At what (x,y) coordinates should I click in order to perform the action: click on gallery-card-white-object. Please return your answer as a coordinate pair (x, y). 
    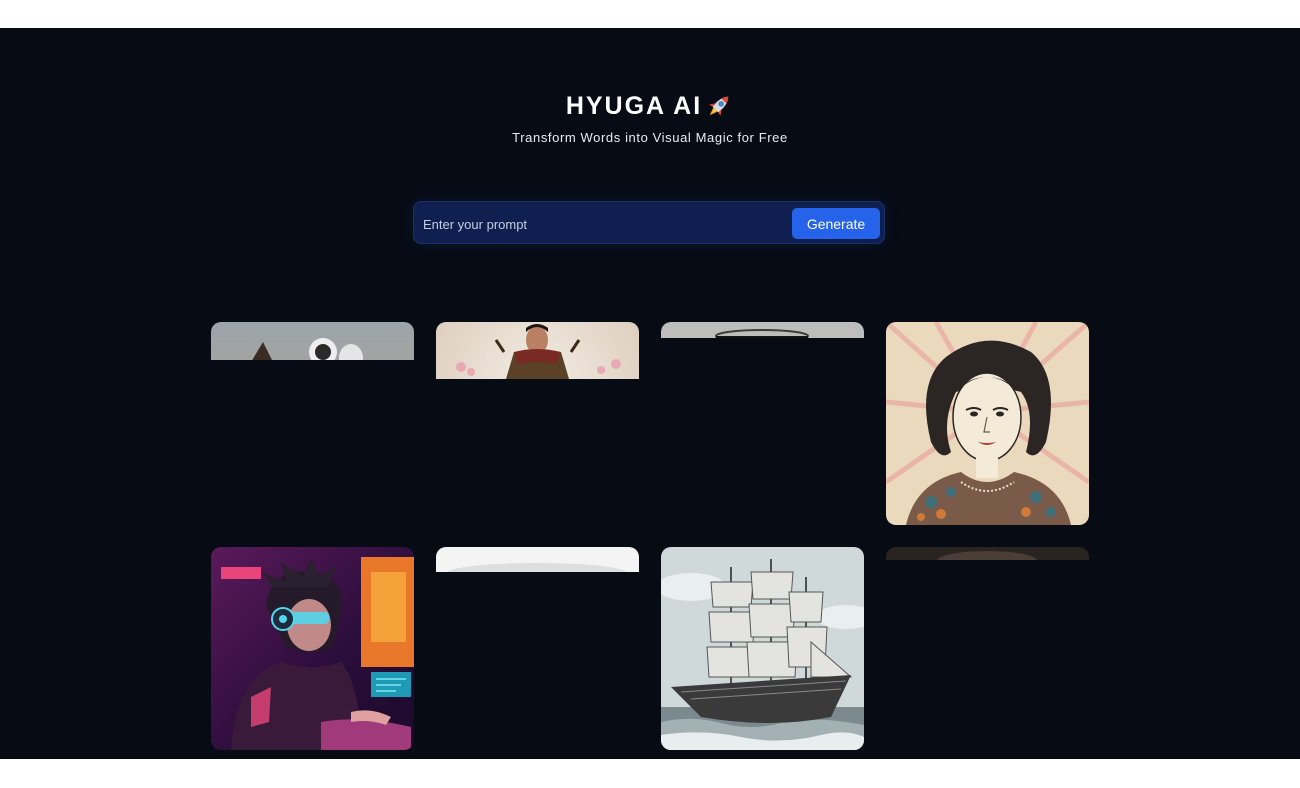
    Looking at the image, I should click on (537, 559).